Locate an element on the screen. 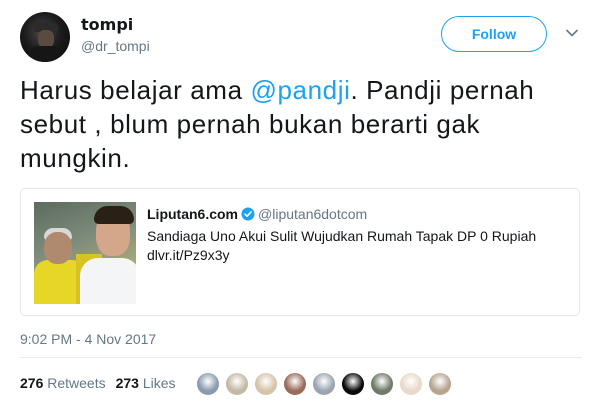 This screenshot has height=411, width=602. avatar is located at coordinates (45, 37).